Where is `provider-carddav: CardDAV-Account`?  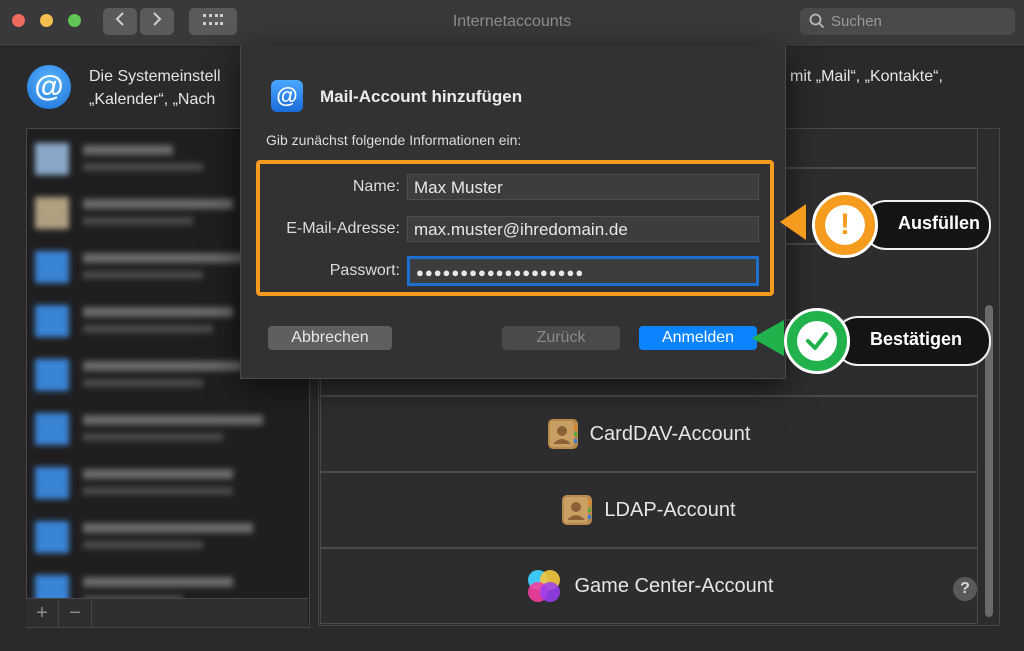 provider-carddav: CardDAV-Account is located at coordinates (649, 434).